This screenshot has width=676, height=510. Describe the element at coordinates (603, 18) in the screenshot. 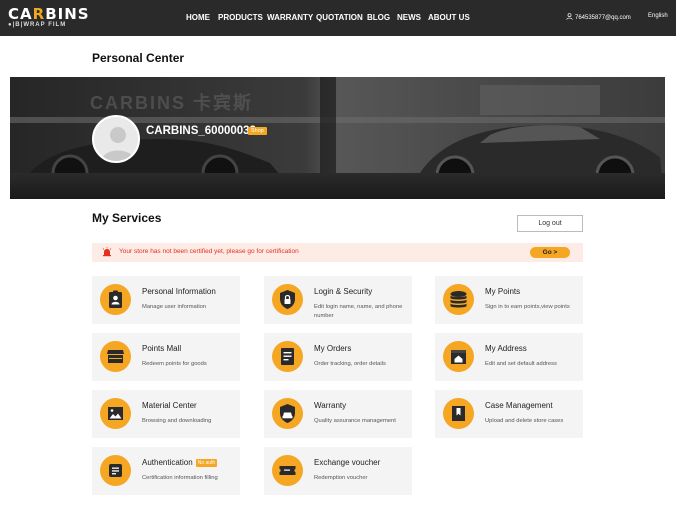

I see `user-email: 764535877@qq.com` at that location.